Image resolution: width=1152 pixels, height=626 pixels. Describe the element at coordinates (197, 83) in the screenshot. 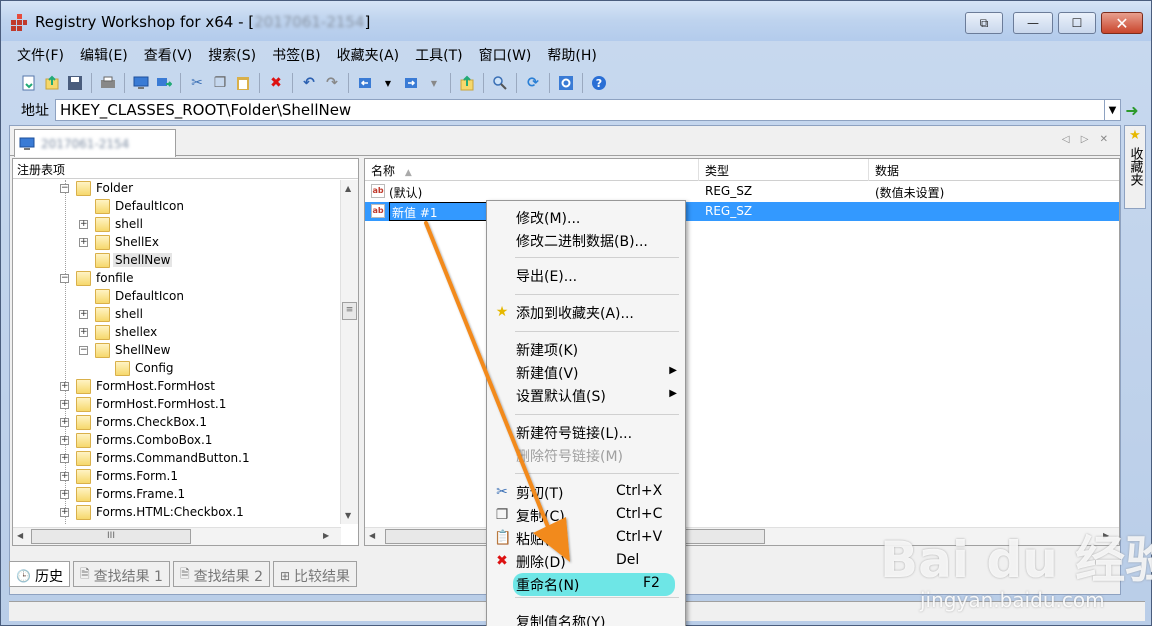

I see `cut-icon: ✂` at that location.